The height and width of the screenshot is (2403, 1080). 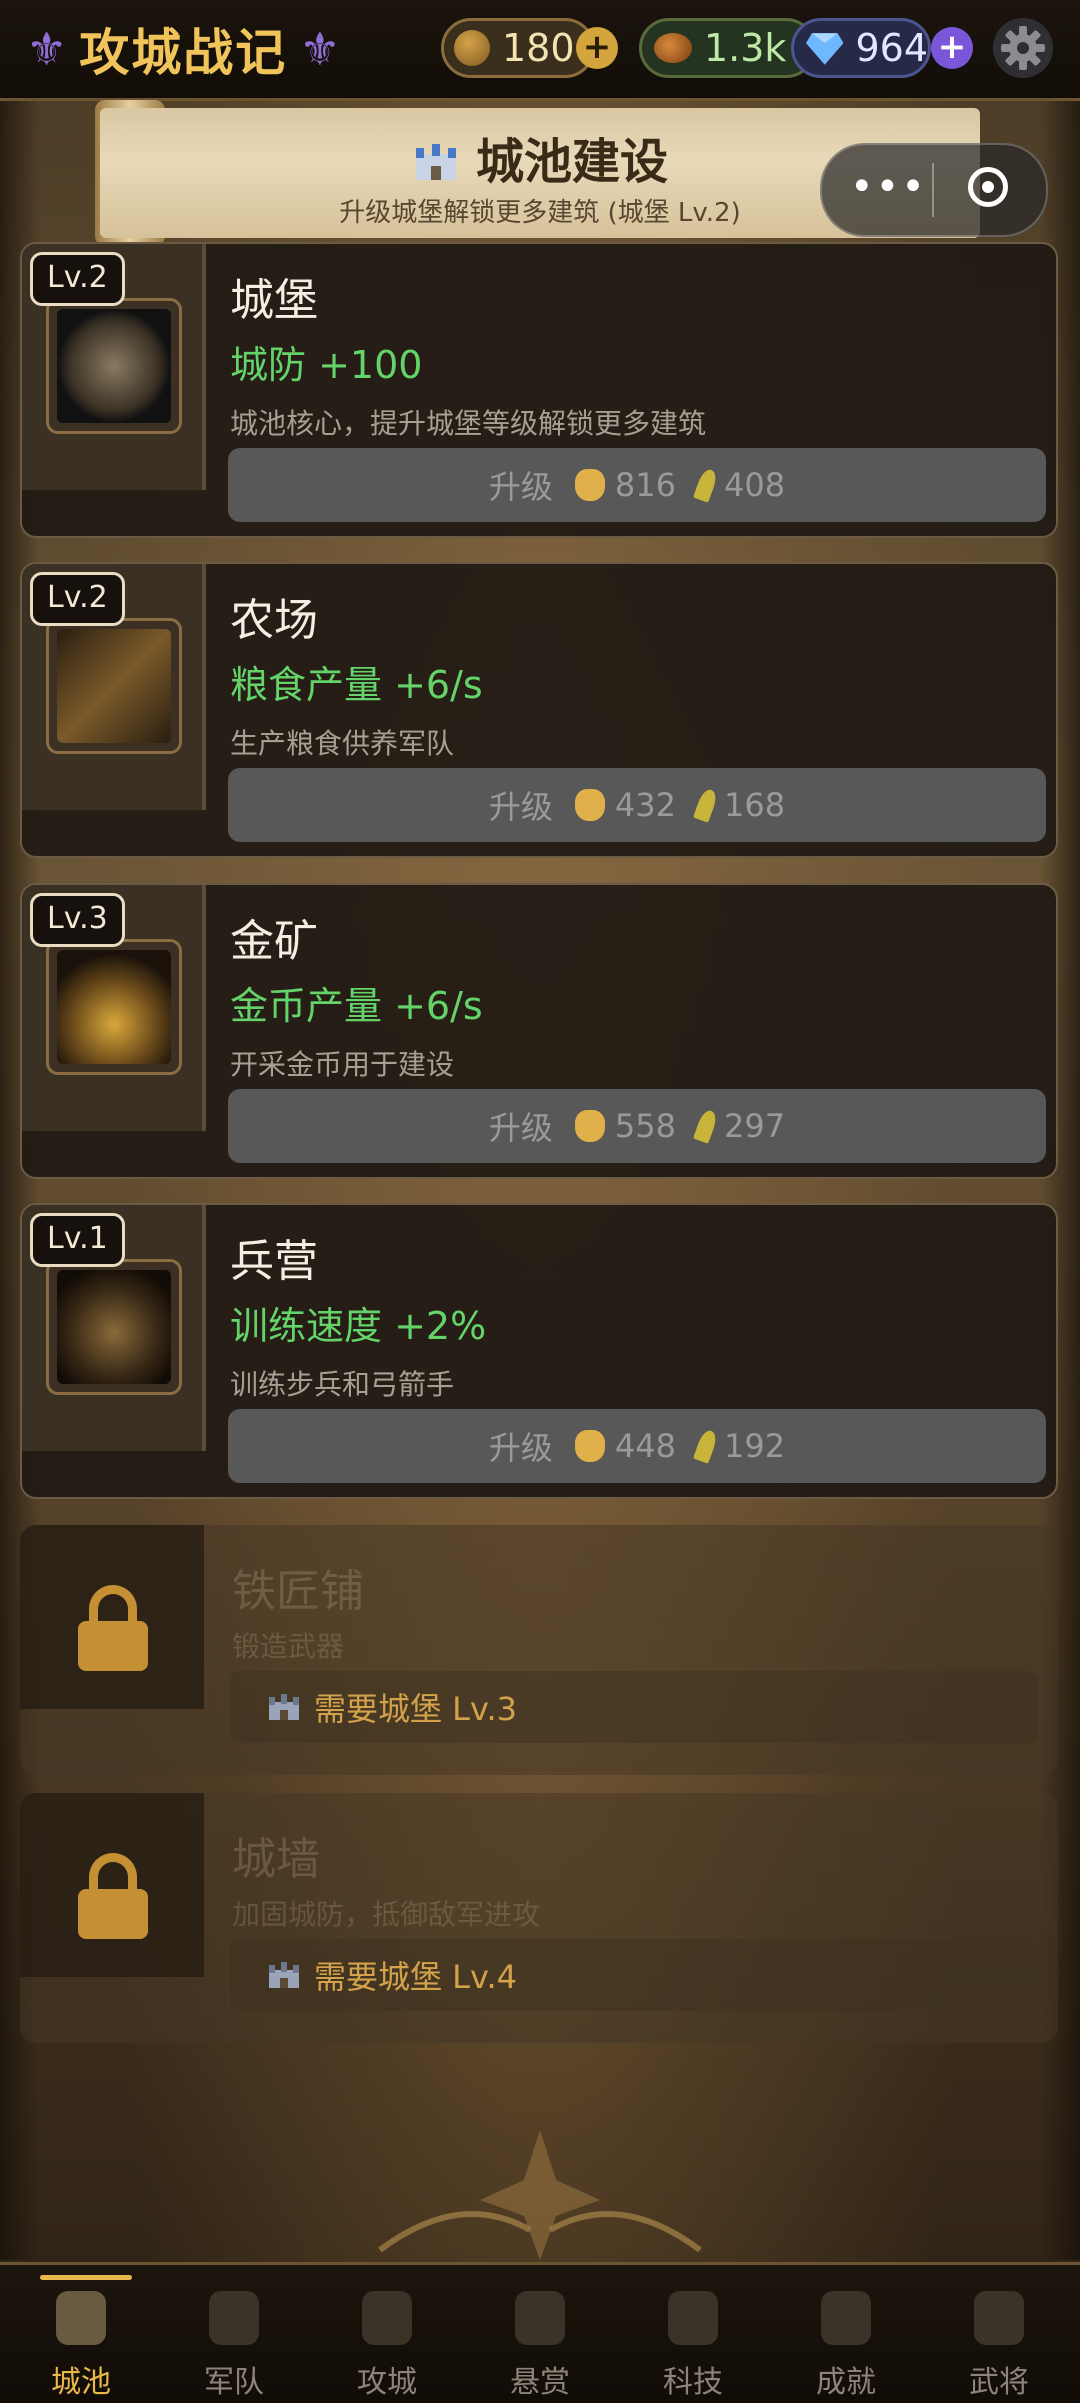 What do you see at coordinates (539, 1650) in the screenshot?
I see `locked-building-card-blacksmith: 铁匠铺 锻造武器 需要城堡 Lv.3` at bounding box center [539, 1650].